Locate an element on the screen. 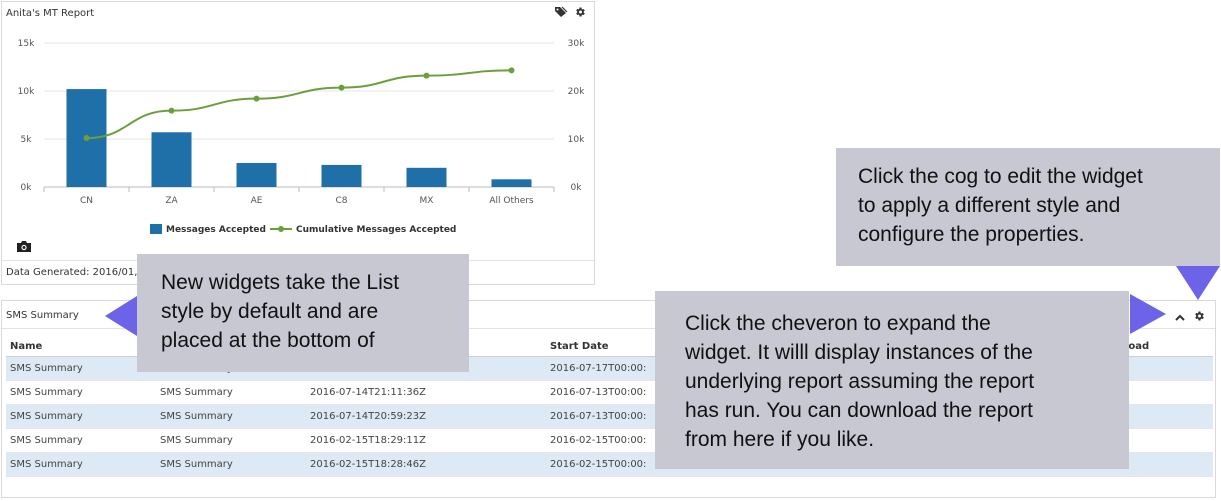  callout-line: underlying report assuming the report is located at coordinates (860, 381).